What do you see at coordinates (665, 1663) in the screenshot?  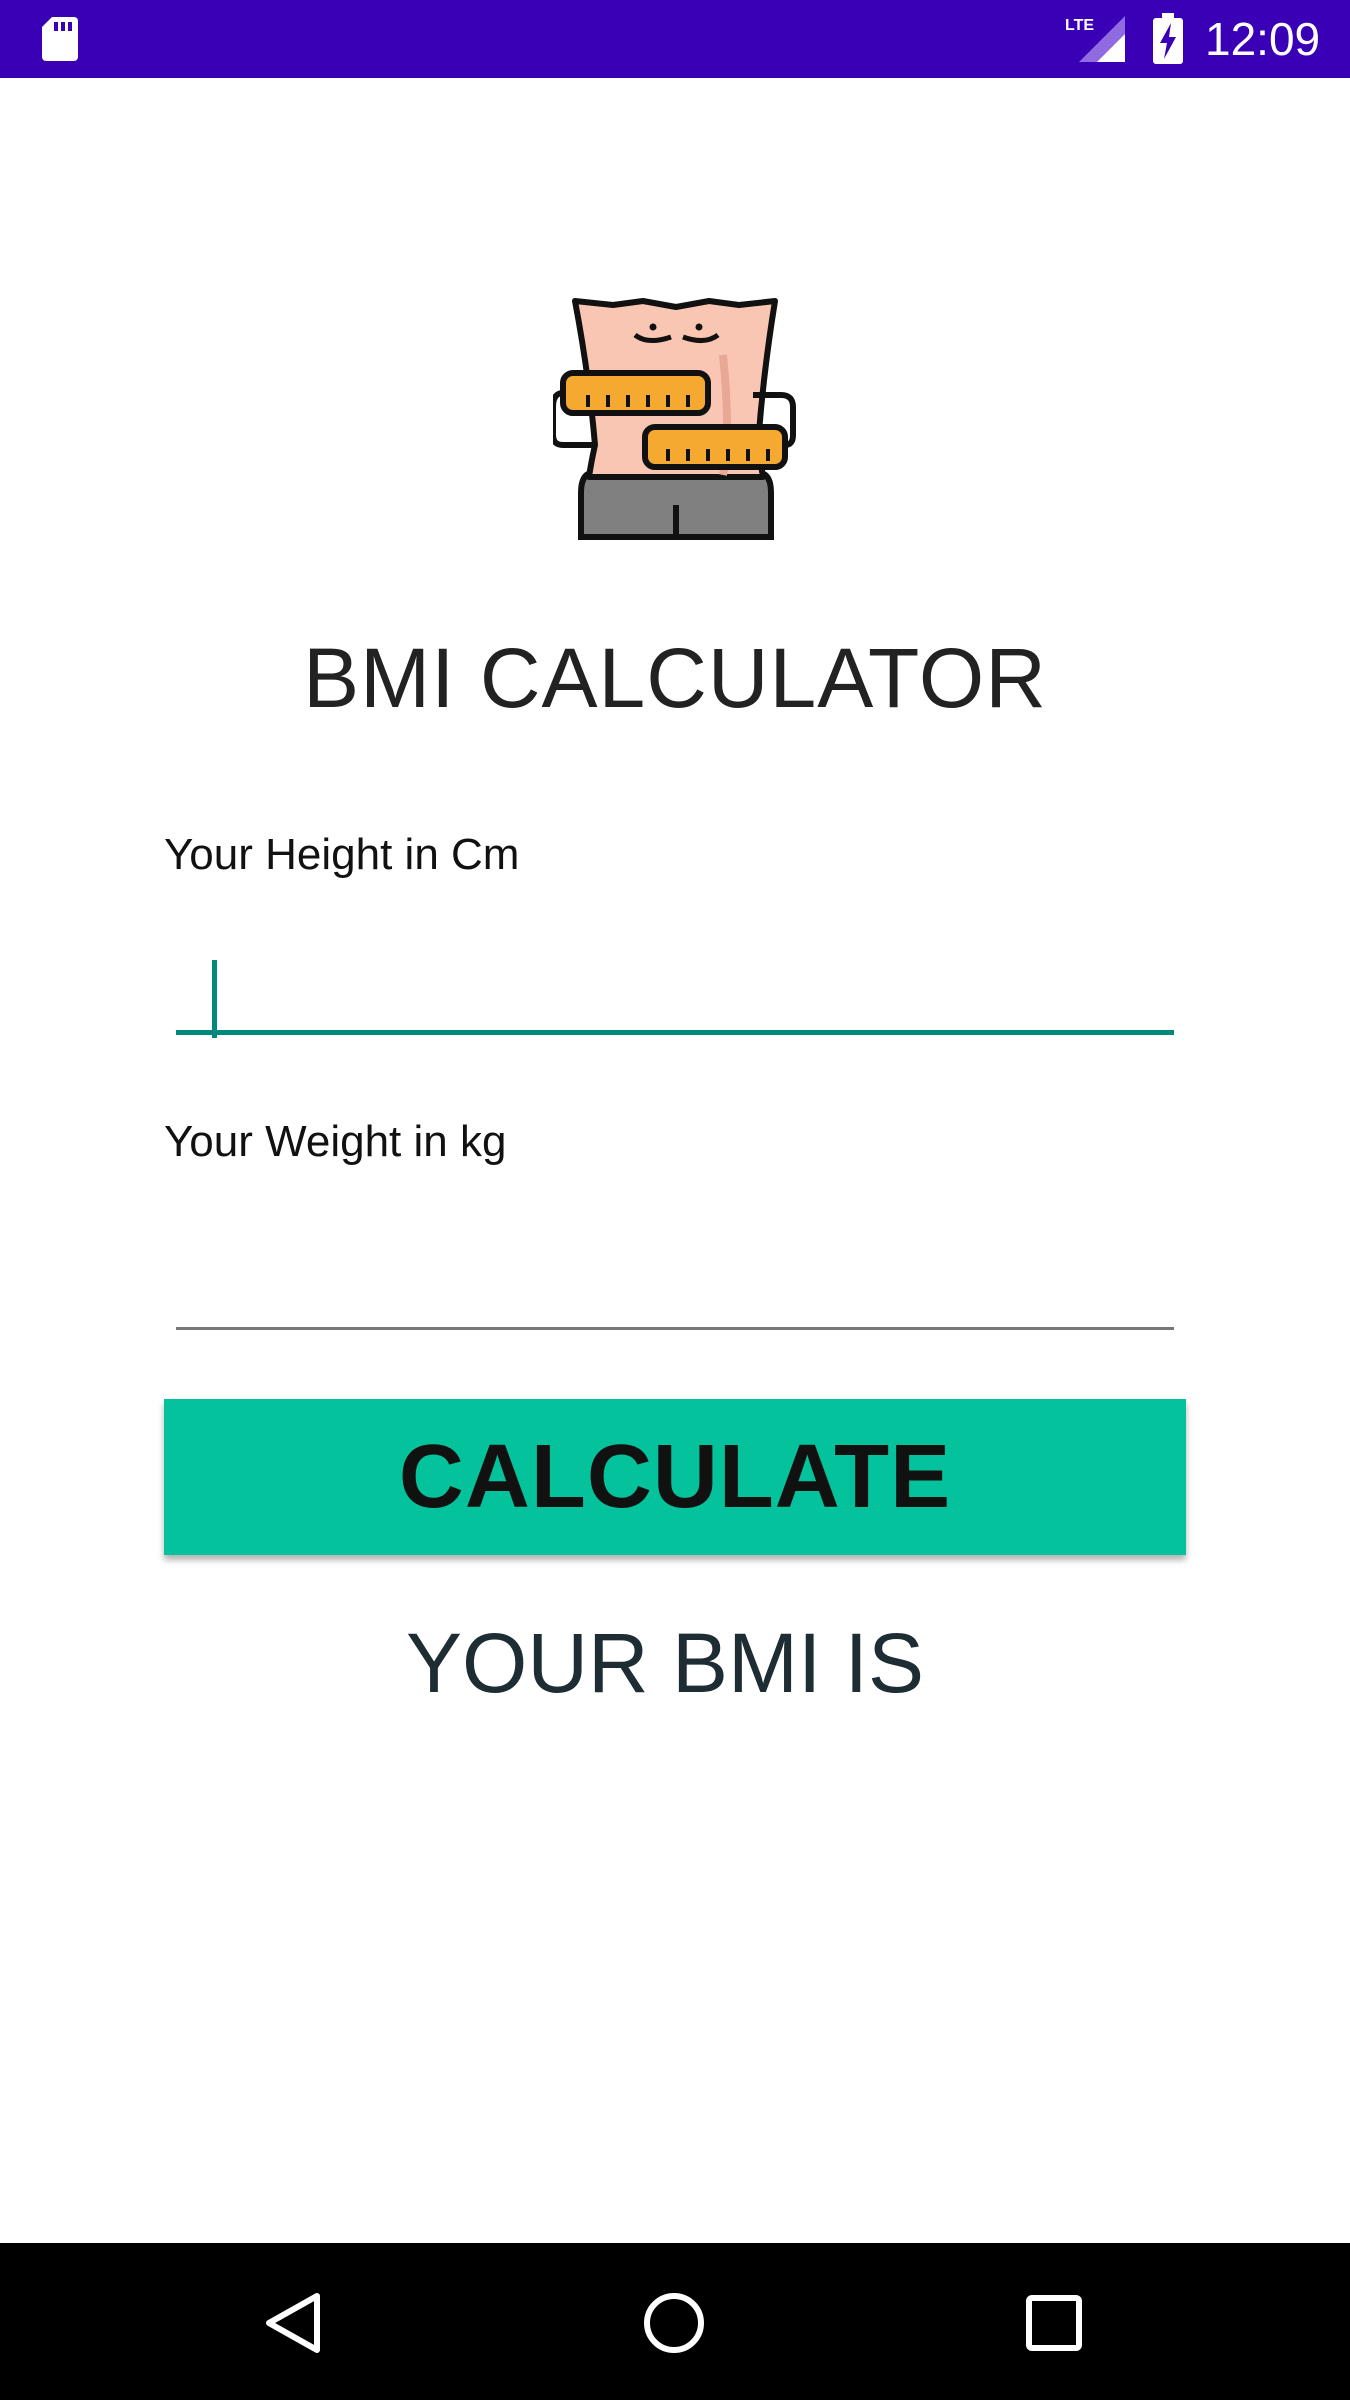 I see `bmi-result-text: YOUR BMI IS` at bounding box center [665, 1663].